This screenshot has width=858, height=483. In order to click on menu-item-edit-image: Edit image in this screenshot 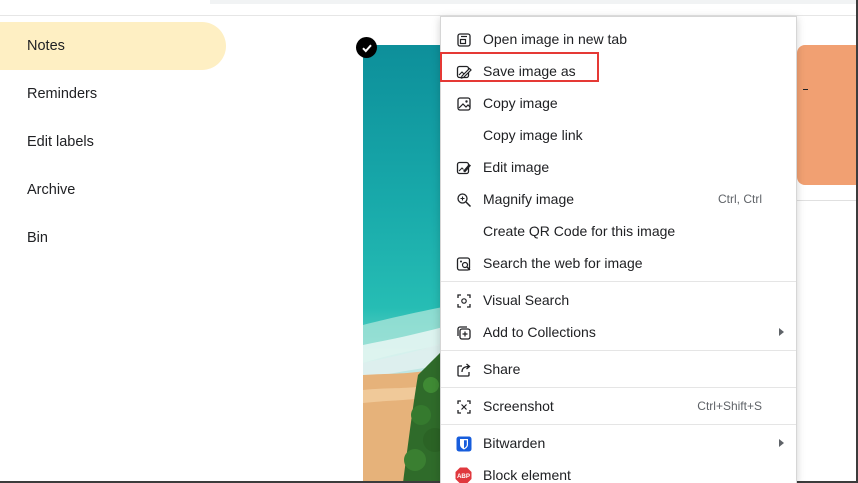, I will do `click(618, 167)`.